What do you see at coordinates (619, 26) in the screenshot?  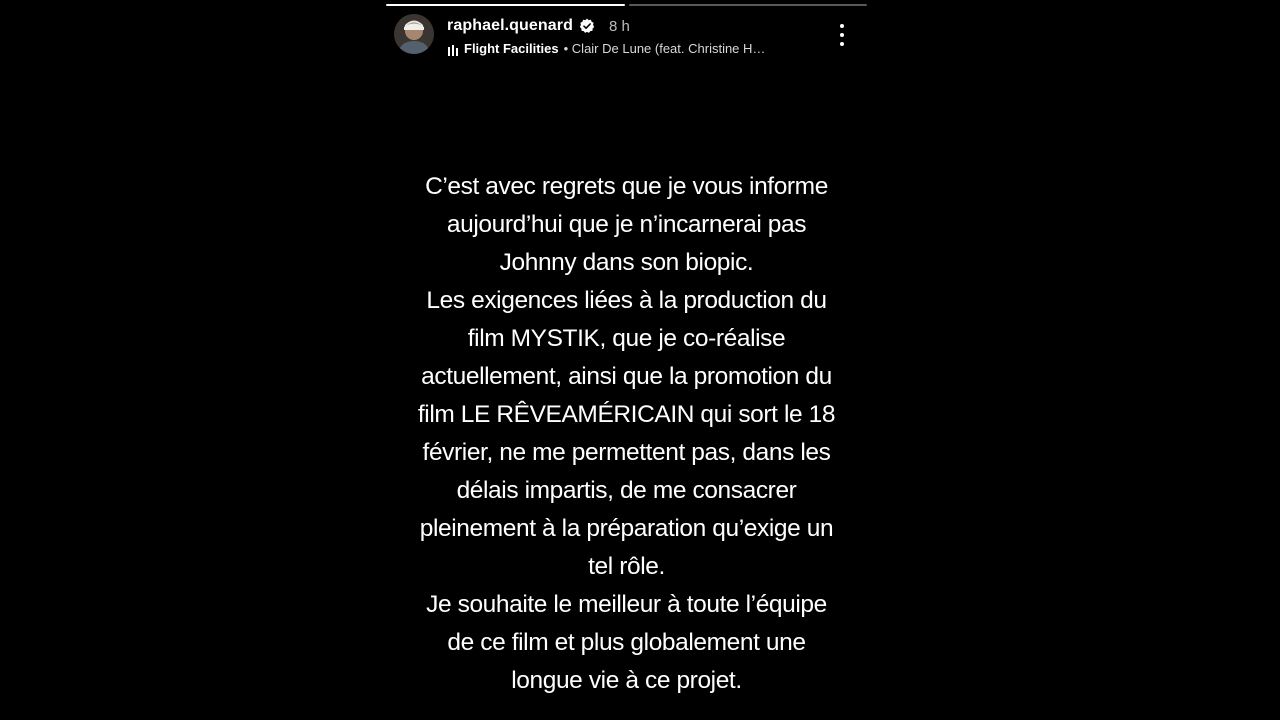 I see `post-time: 8 h` at bounding box center [619, 26].